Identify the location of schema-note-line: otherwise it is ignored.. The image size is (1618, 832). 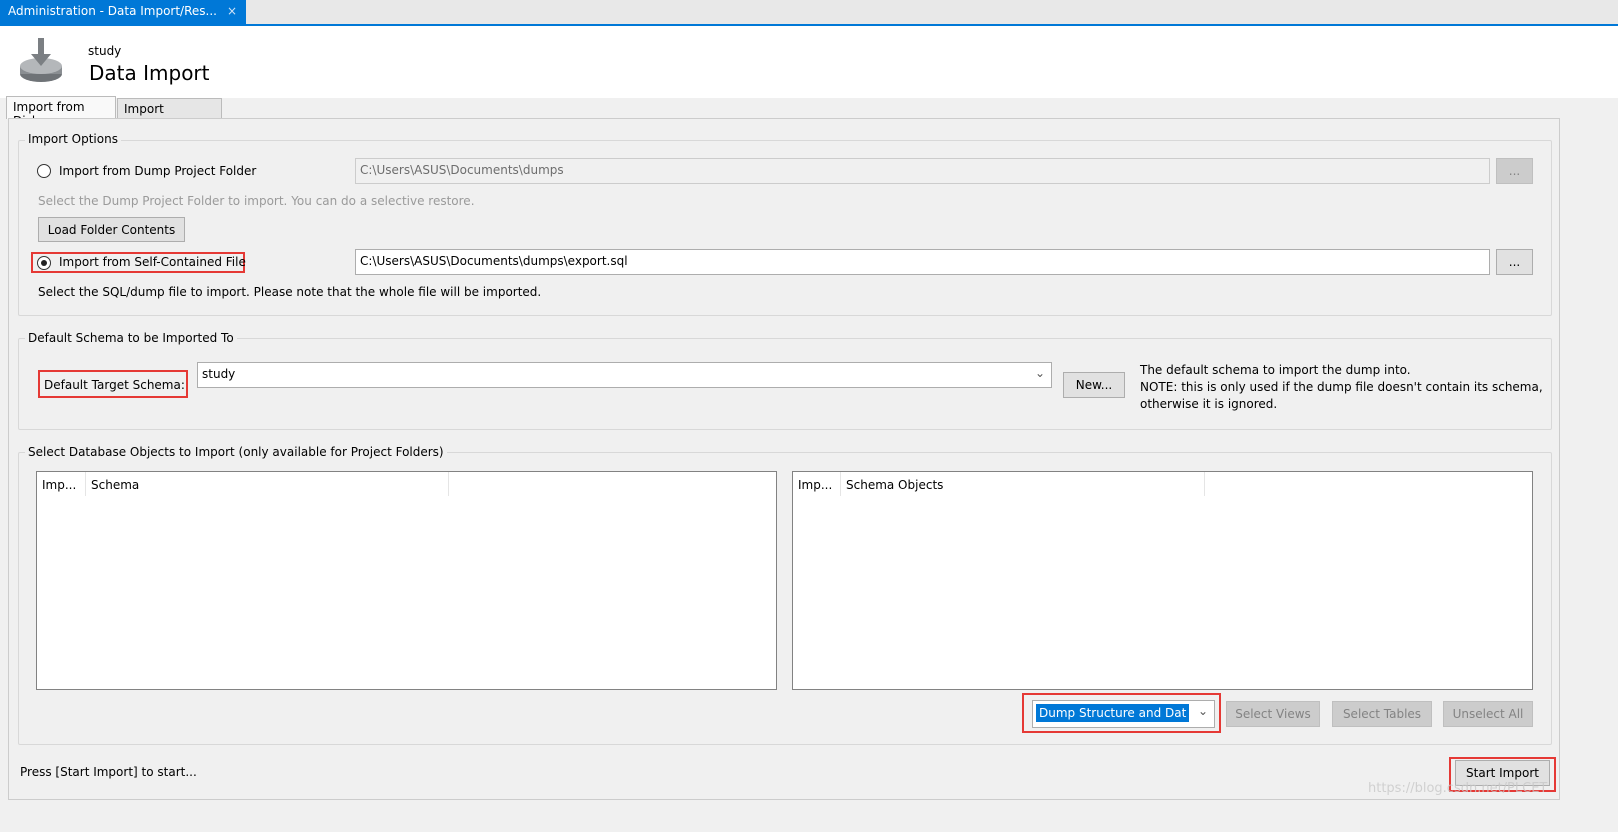
(1209, 404).